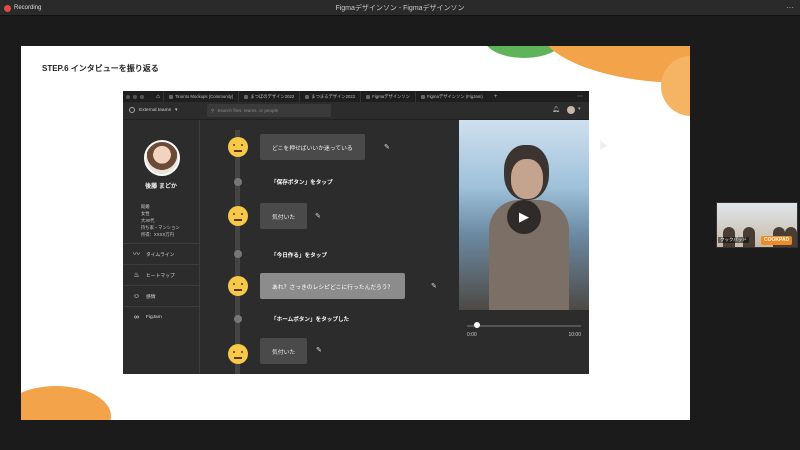 The width and height of the screenshot is (800, 450). I want to click on menu-item-label: ヒートマップ, so click(160, 276).